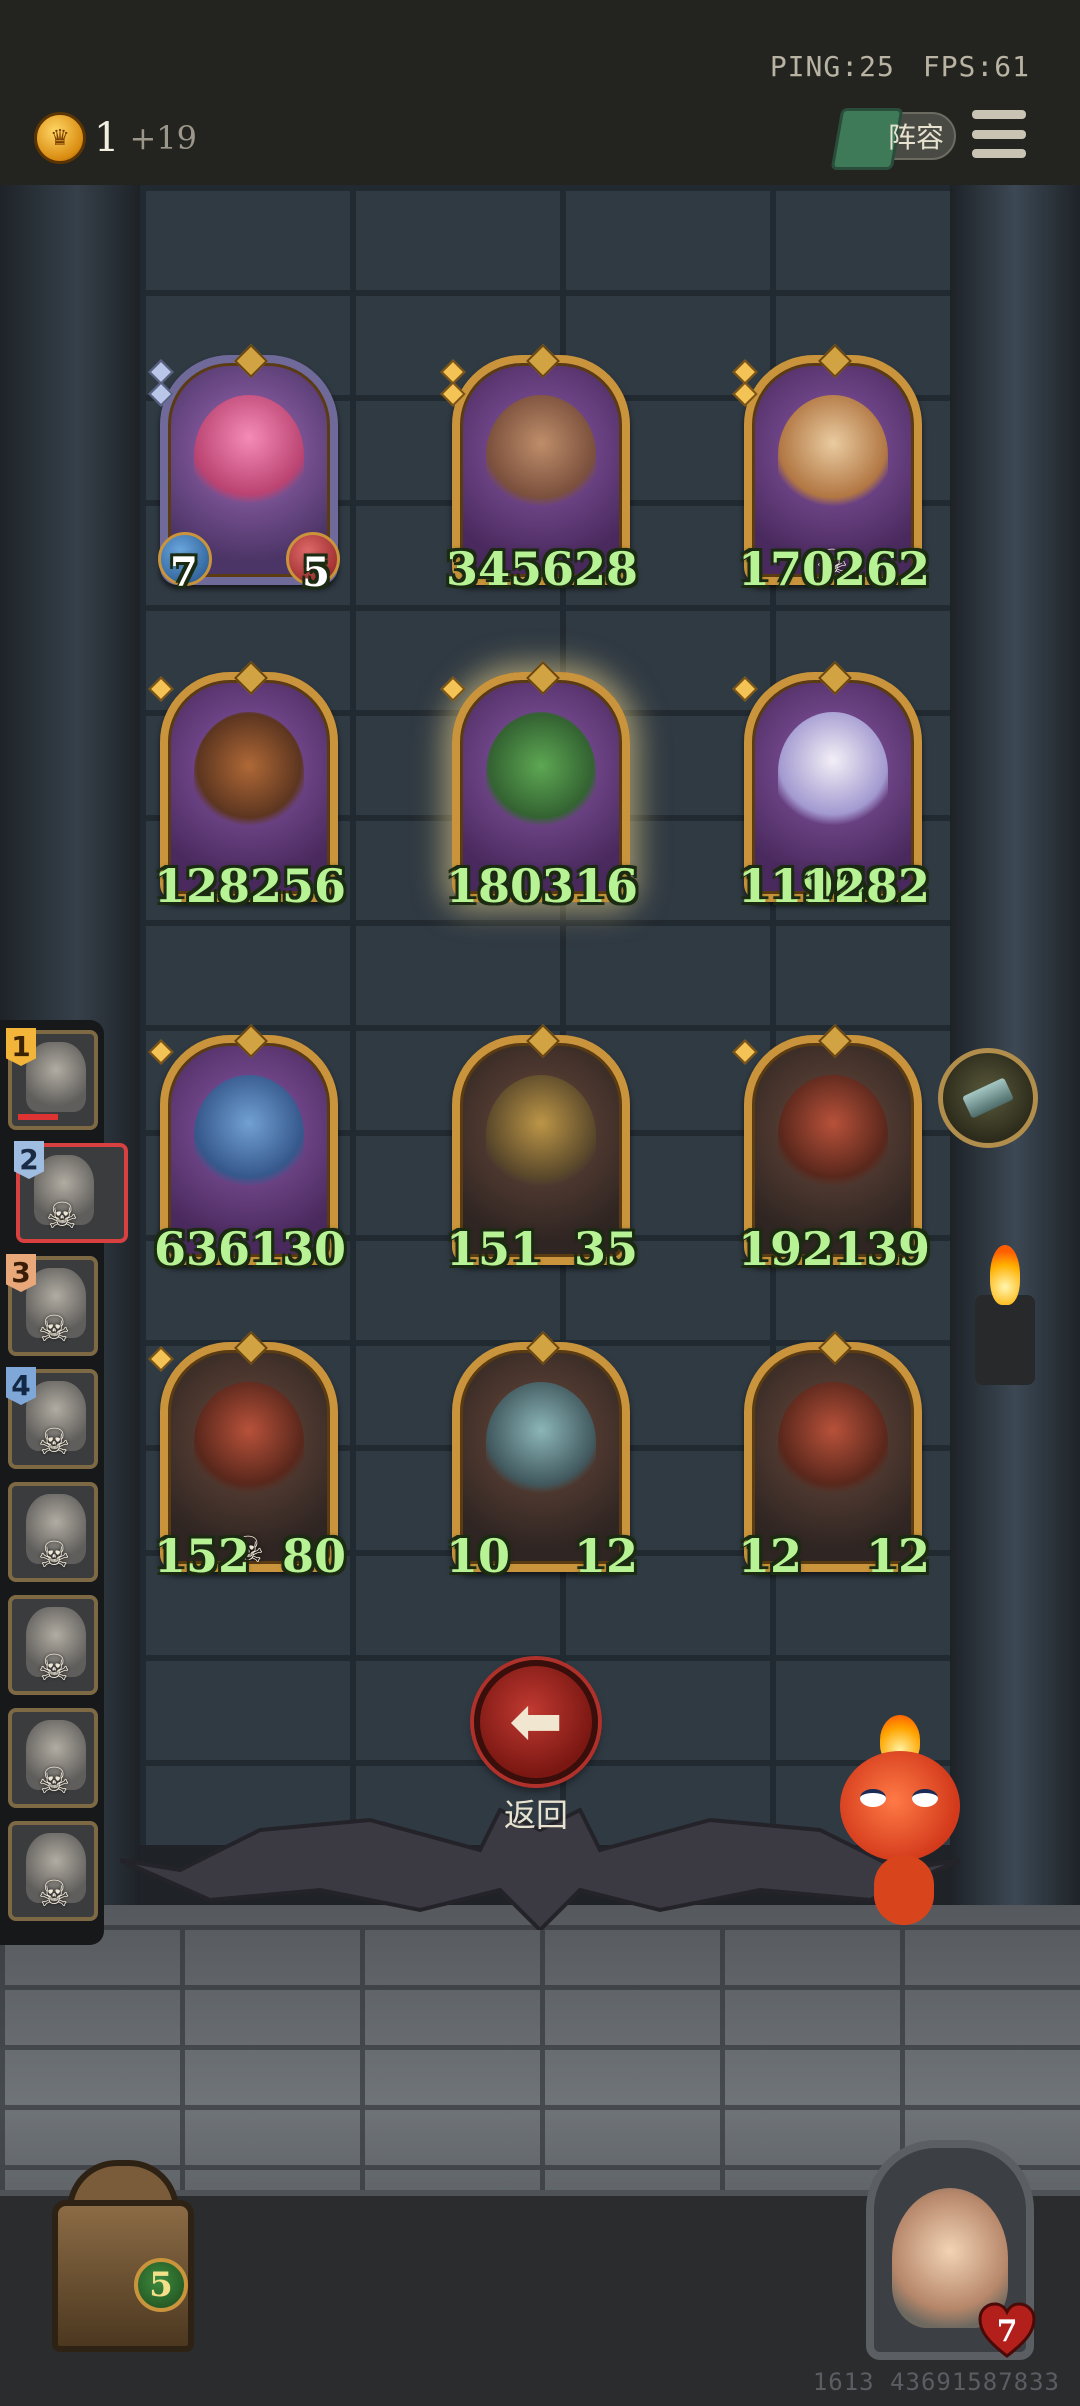 The image size is (1080, 2406). What do you see at coordinates (535, 1815) in the screenshot?
I see `back-label: 返回` at bounding box center [535, 1815].